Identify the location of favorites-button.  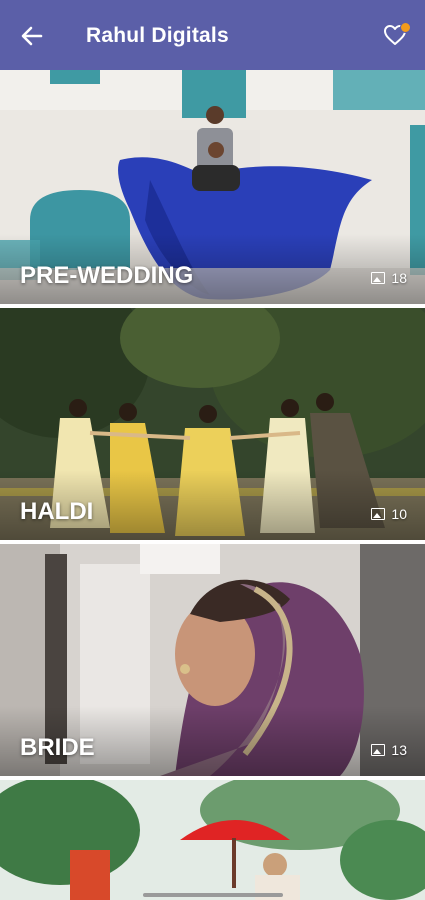
(397, 36).